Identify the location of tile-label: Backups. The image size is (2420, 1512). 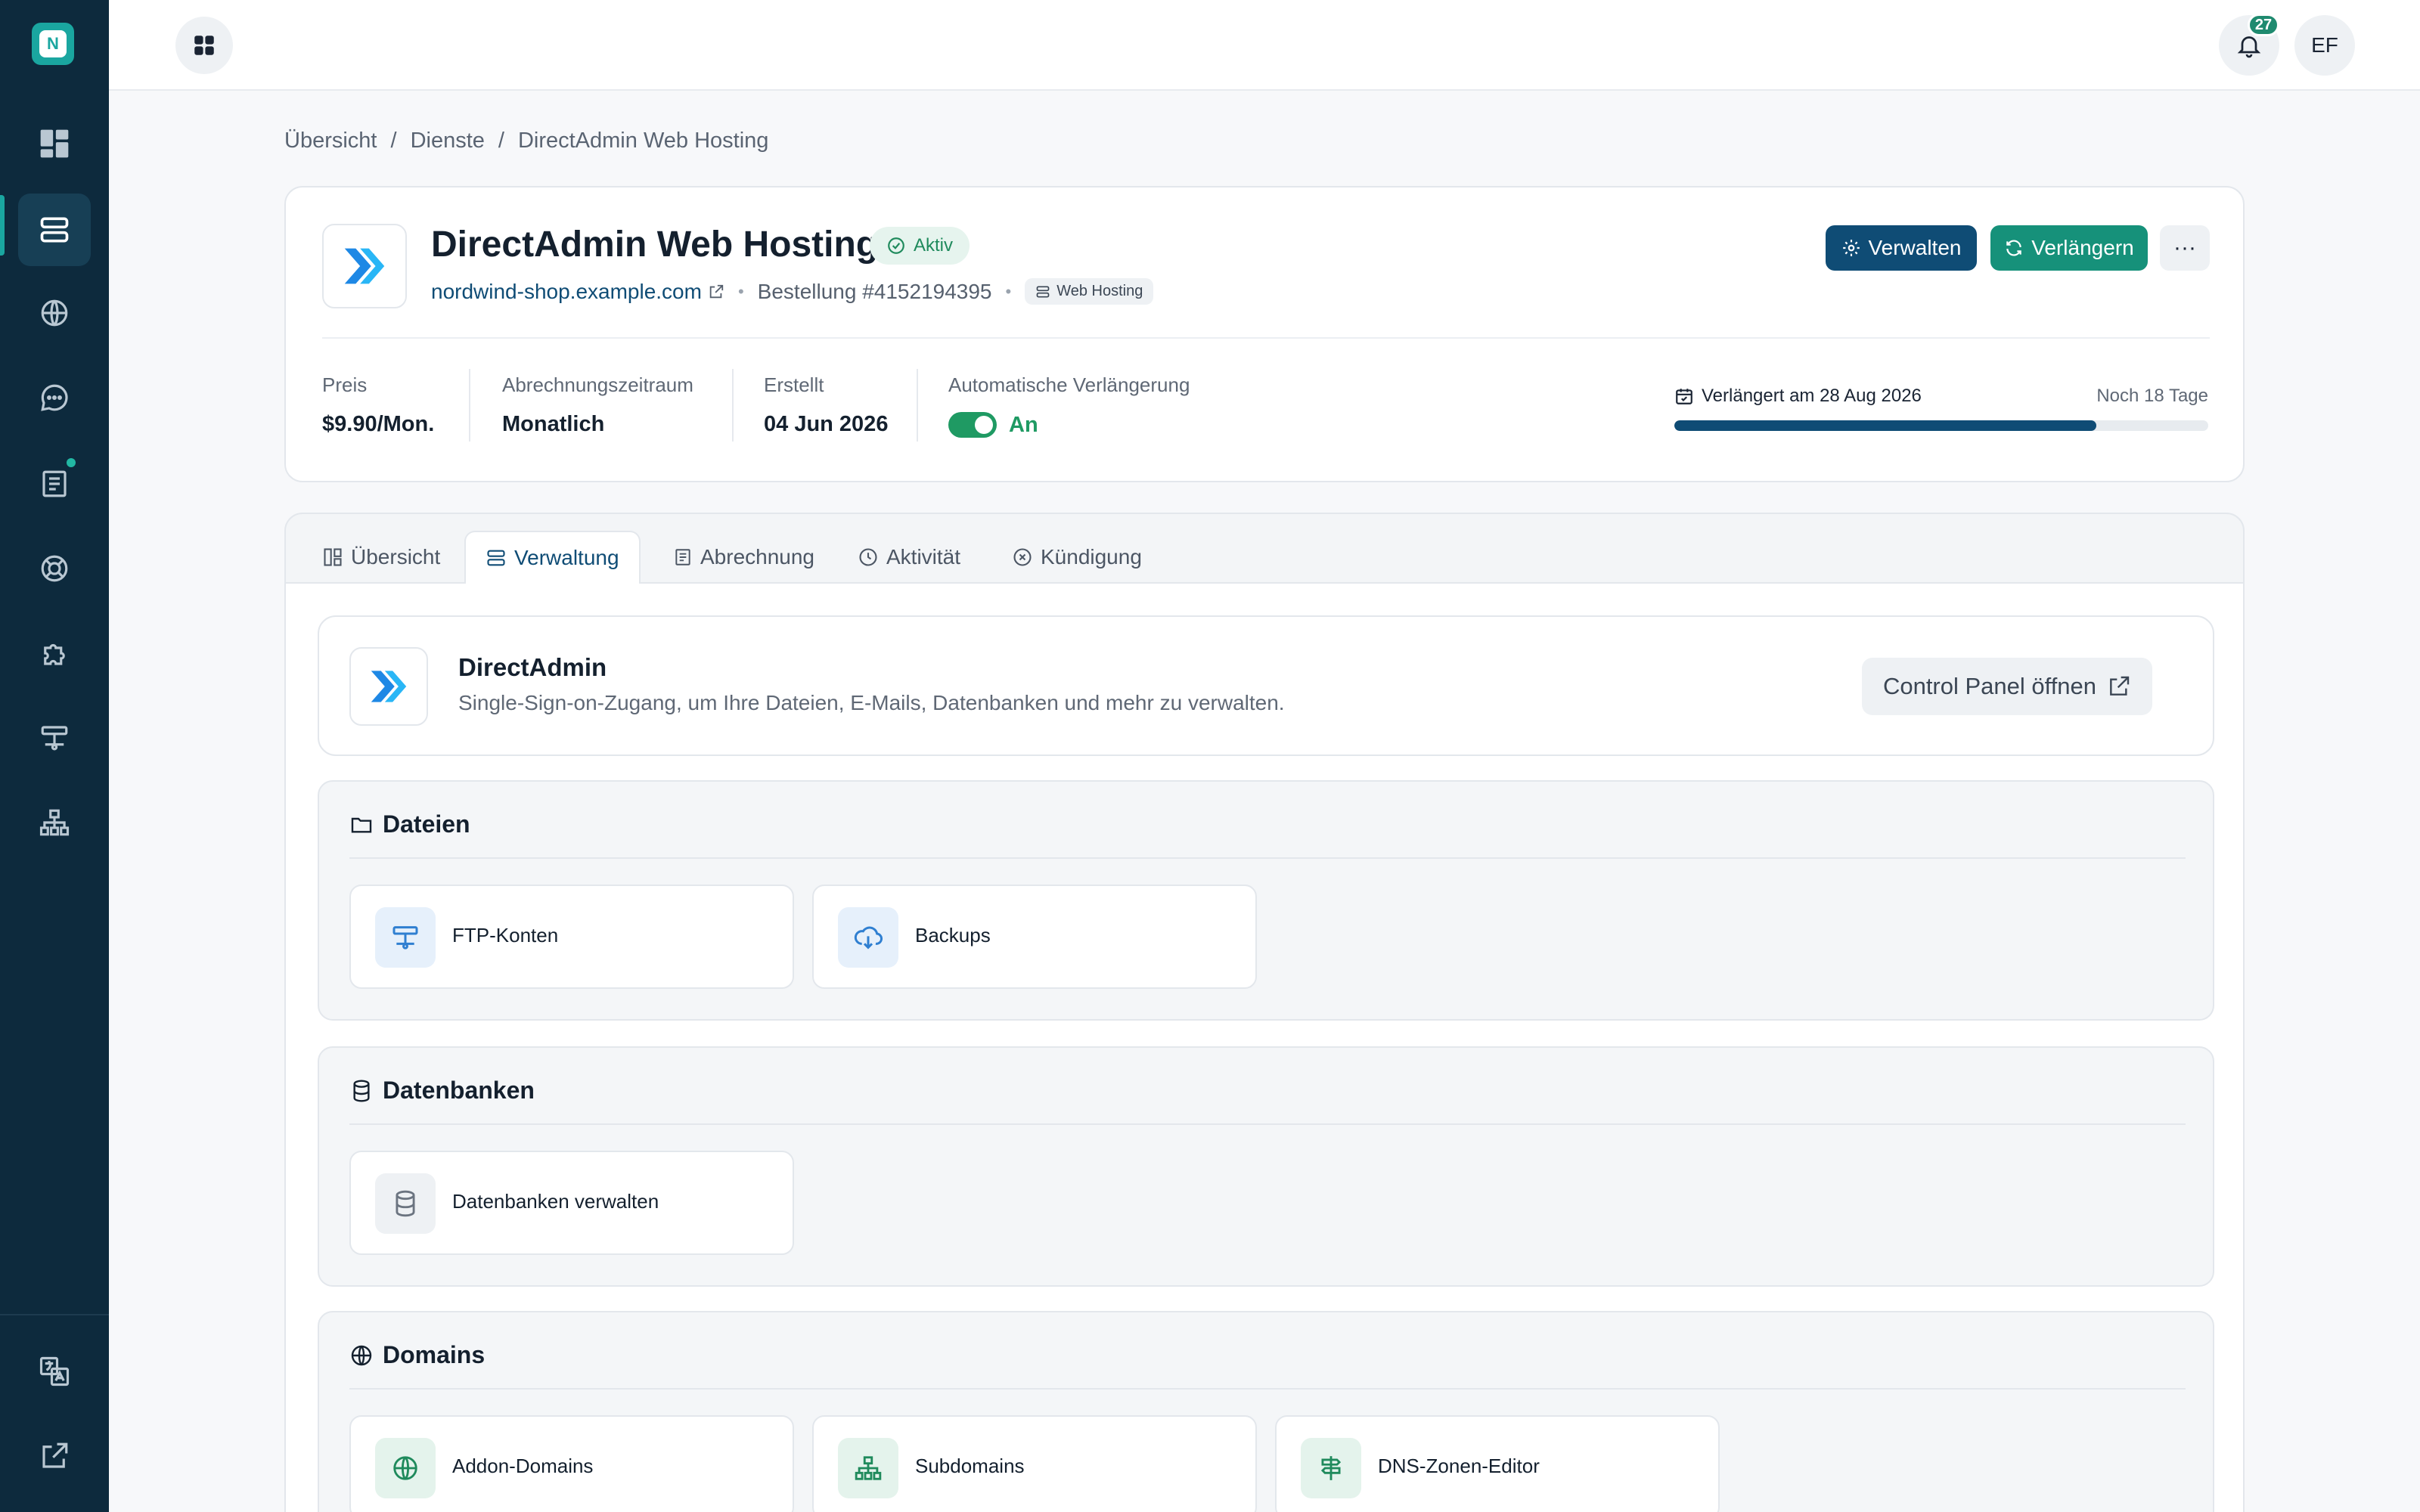
(953, 935).